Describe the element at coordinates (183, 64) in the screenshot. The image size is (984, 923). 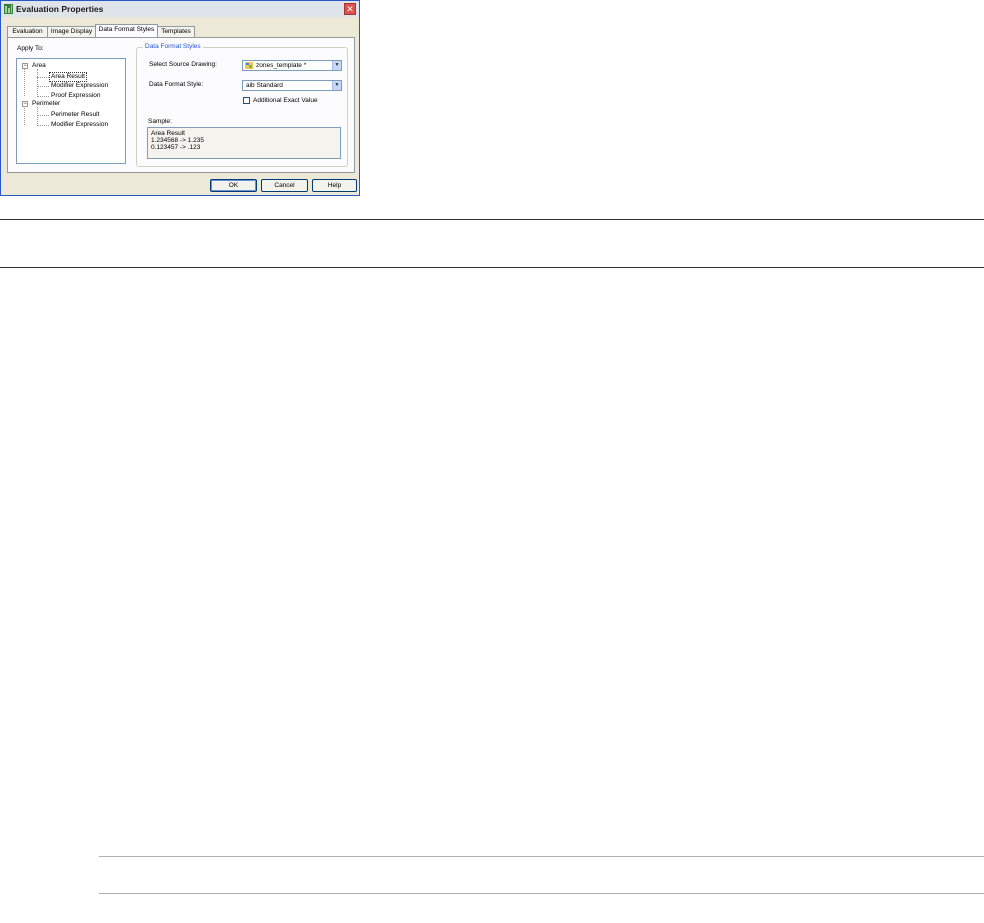
I see `source-drawing-label: Select Source Drawing:` at that location.